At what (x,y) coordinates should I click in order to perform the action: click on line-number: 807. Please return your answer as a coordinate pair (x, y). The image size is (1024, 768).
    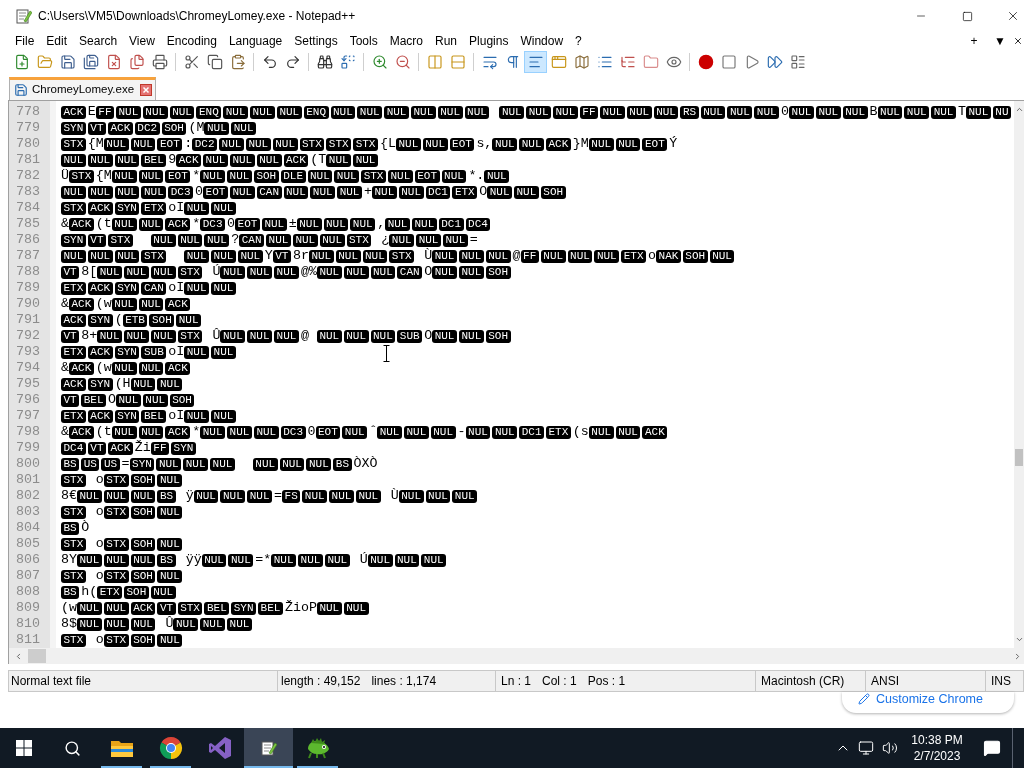
    Looking at the image, I should click on (28, 576).